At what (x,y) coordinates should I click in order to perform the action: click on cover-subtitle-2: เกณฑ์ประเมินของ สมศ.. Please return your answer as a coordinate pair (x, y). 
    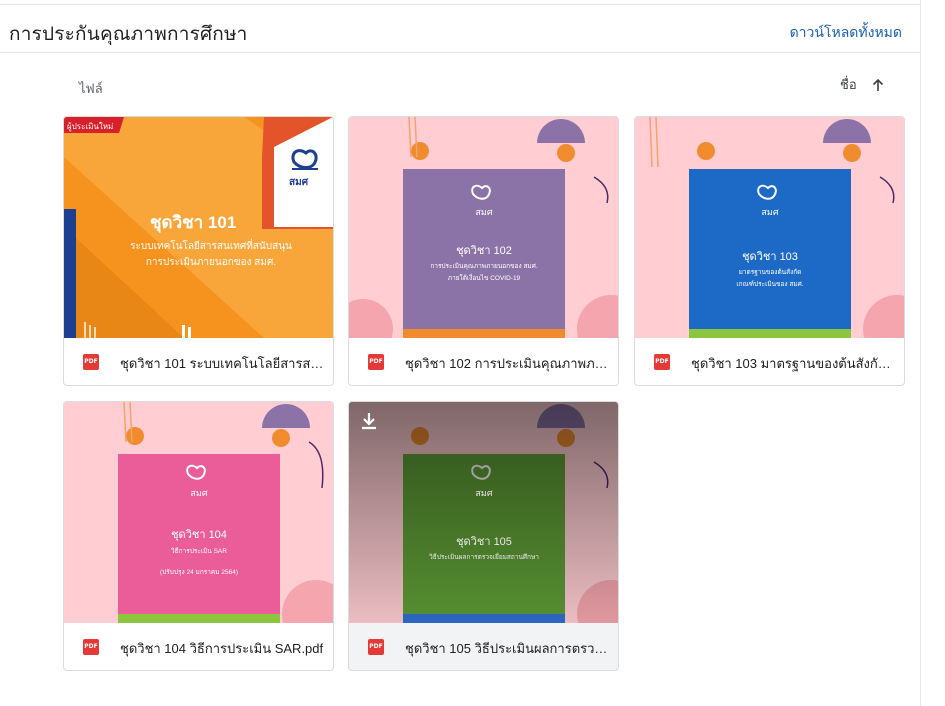
    Looking at the image, I should click on (770, 284).